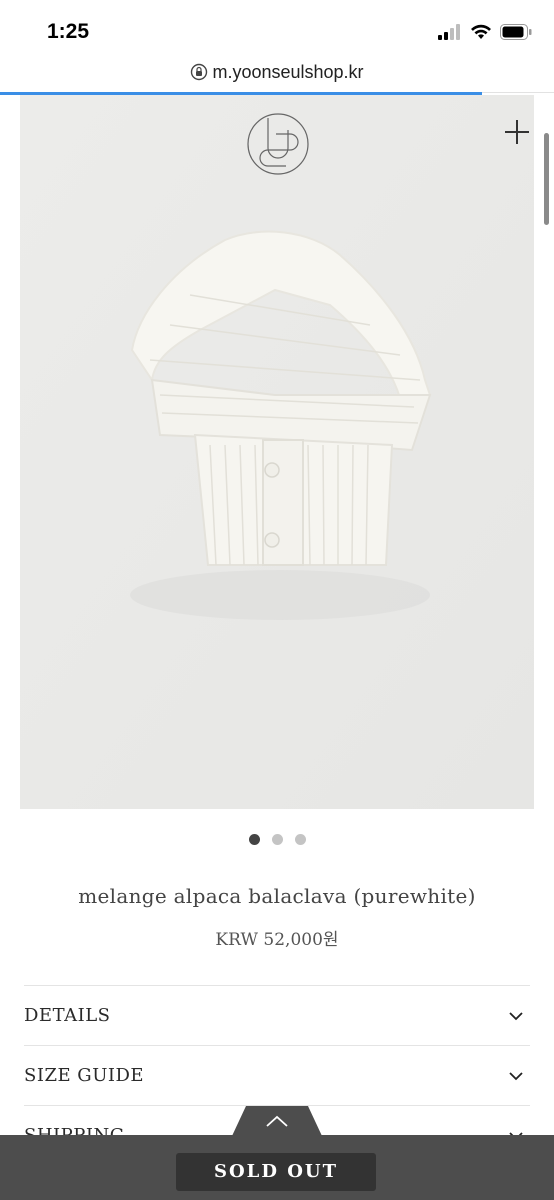  What do you see at coordinates (277, 1015) in the screenshot?
I see `accordion-details: DETAILS` at bounding box center [277, 1015].